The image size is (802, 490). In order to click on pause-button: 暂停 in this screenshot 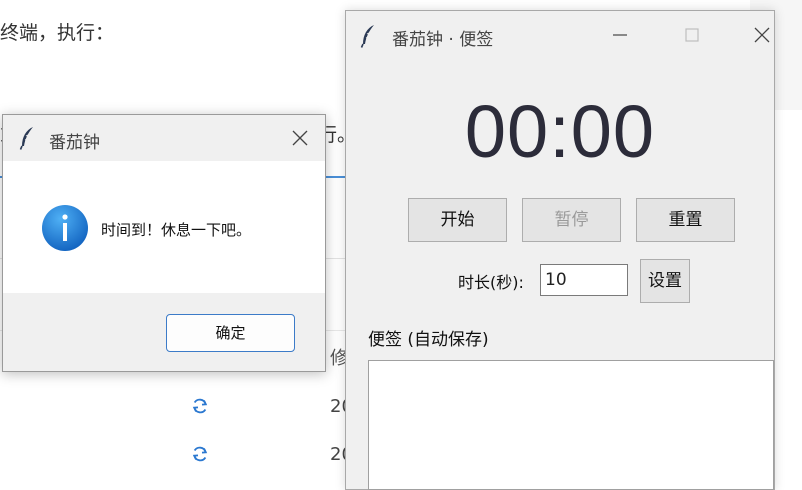, I will do `click(571, 220)`.